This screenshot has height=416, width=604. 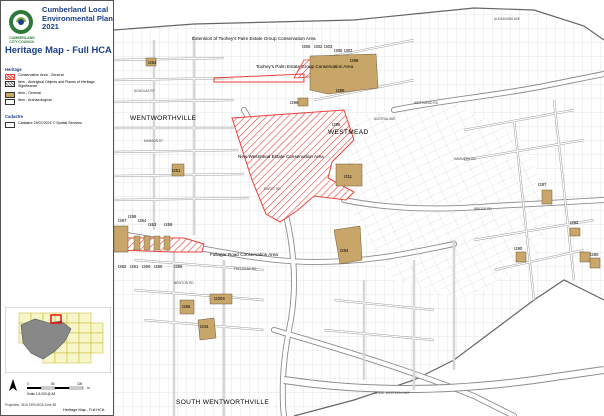 What do you see at coordinates (244, 254) in the screenshot?
I see `hca-label: Fullagar Road Conservation Area` at bounding box center [244, 254].